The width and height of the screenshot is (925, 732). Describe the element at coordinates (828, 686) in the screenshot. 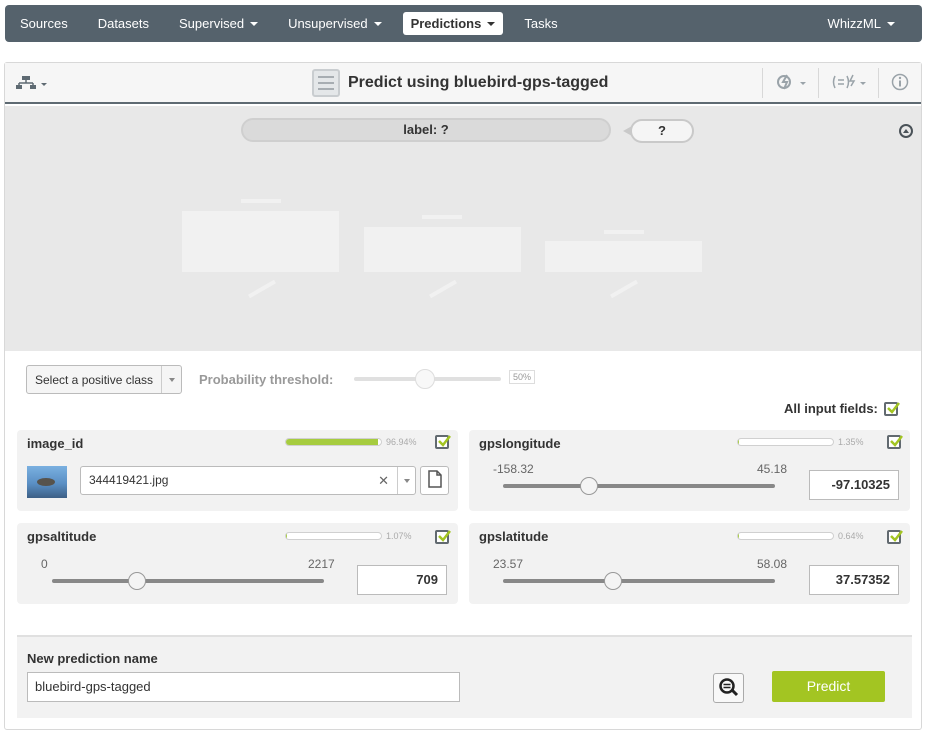

I see `predict-button: Predict` at that location.